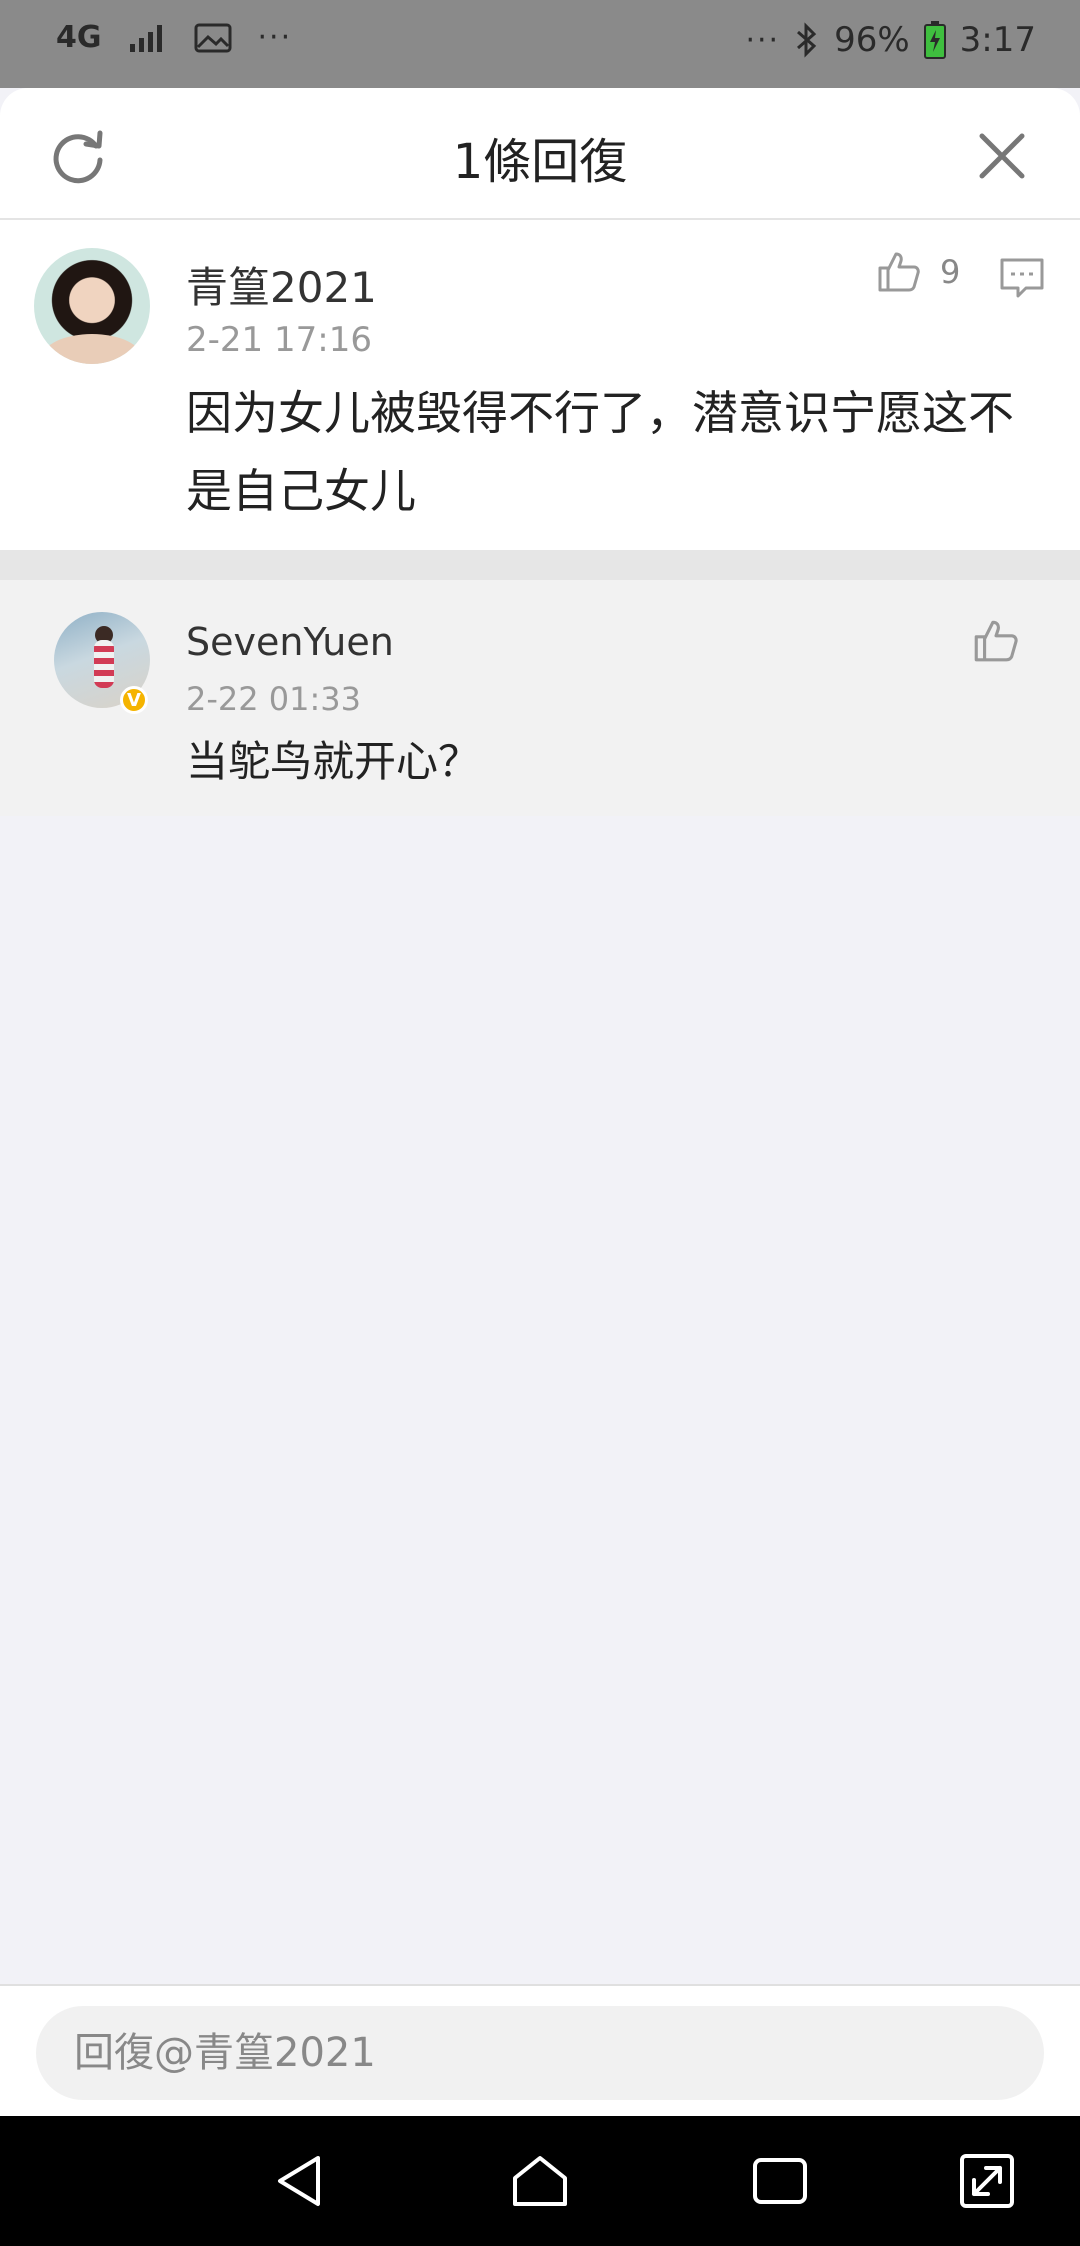 The image size is (1080, 2246). What do you see at coordinates (997, 40) in the screenshot?
I see `clock: 3:17` at bounding box center [997, 40].